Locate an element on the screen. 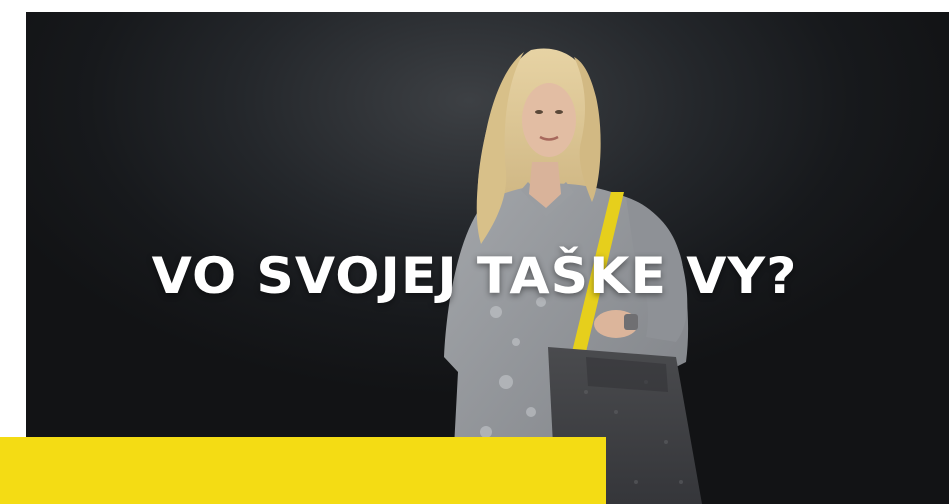 Image resolution: width=949 pixels, height=504 pixels. headline-text: VO SVOJEJ TAŠKE VY? is located at coordinates (474, 276).